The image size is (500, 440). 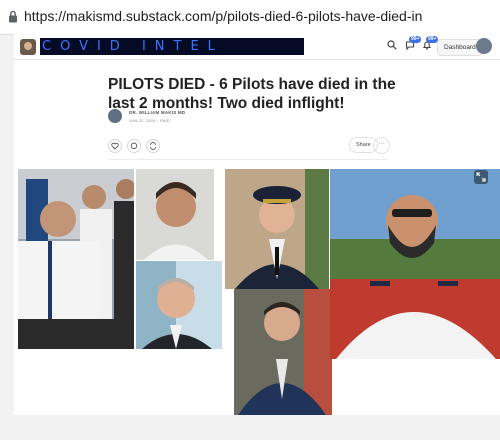 What do you see at coordinates (149, 120) in the screenshot?
I see `post-date: JUN 22, 2024 · PAID` at bounding box center [149, 120].